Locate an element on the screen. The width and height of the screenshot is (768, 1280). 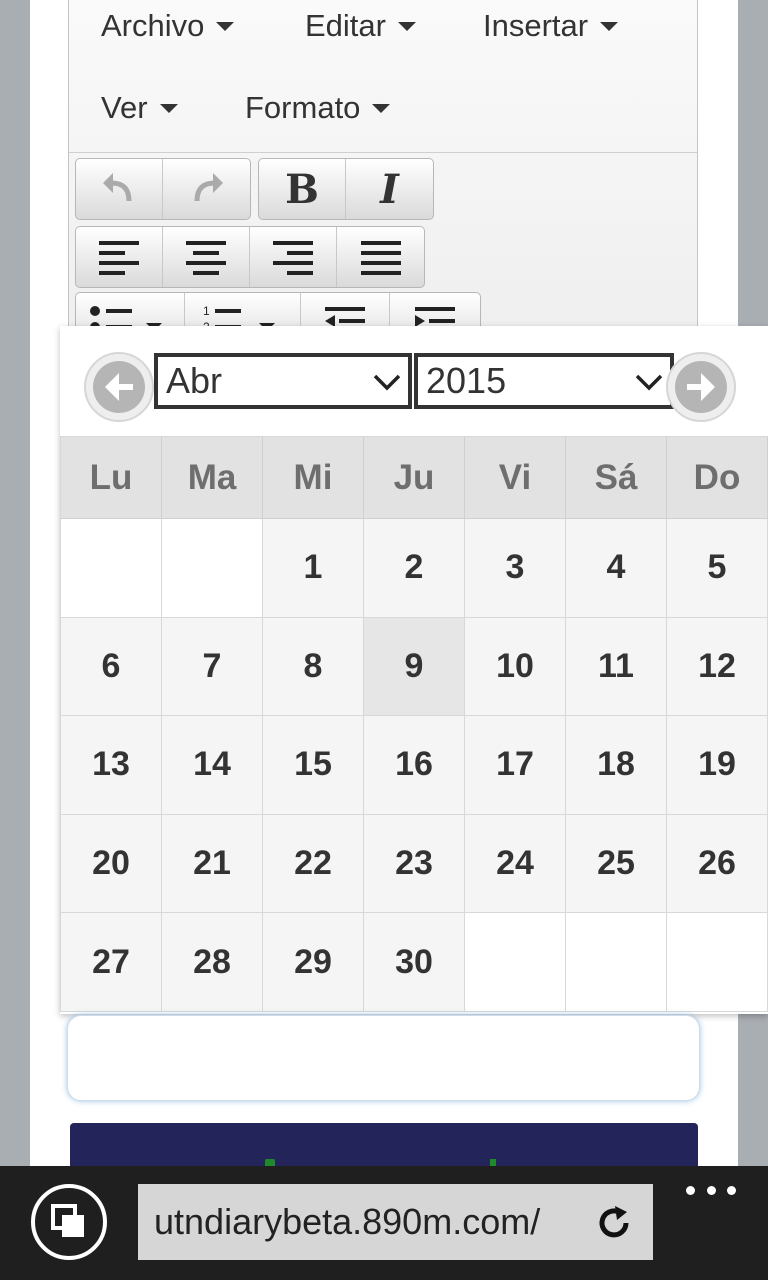
menu-label: Editar is located at coordinates (345, 25).